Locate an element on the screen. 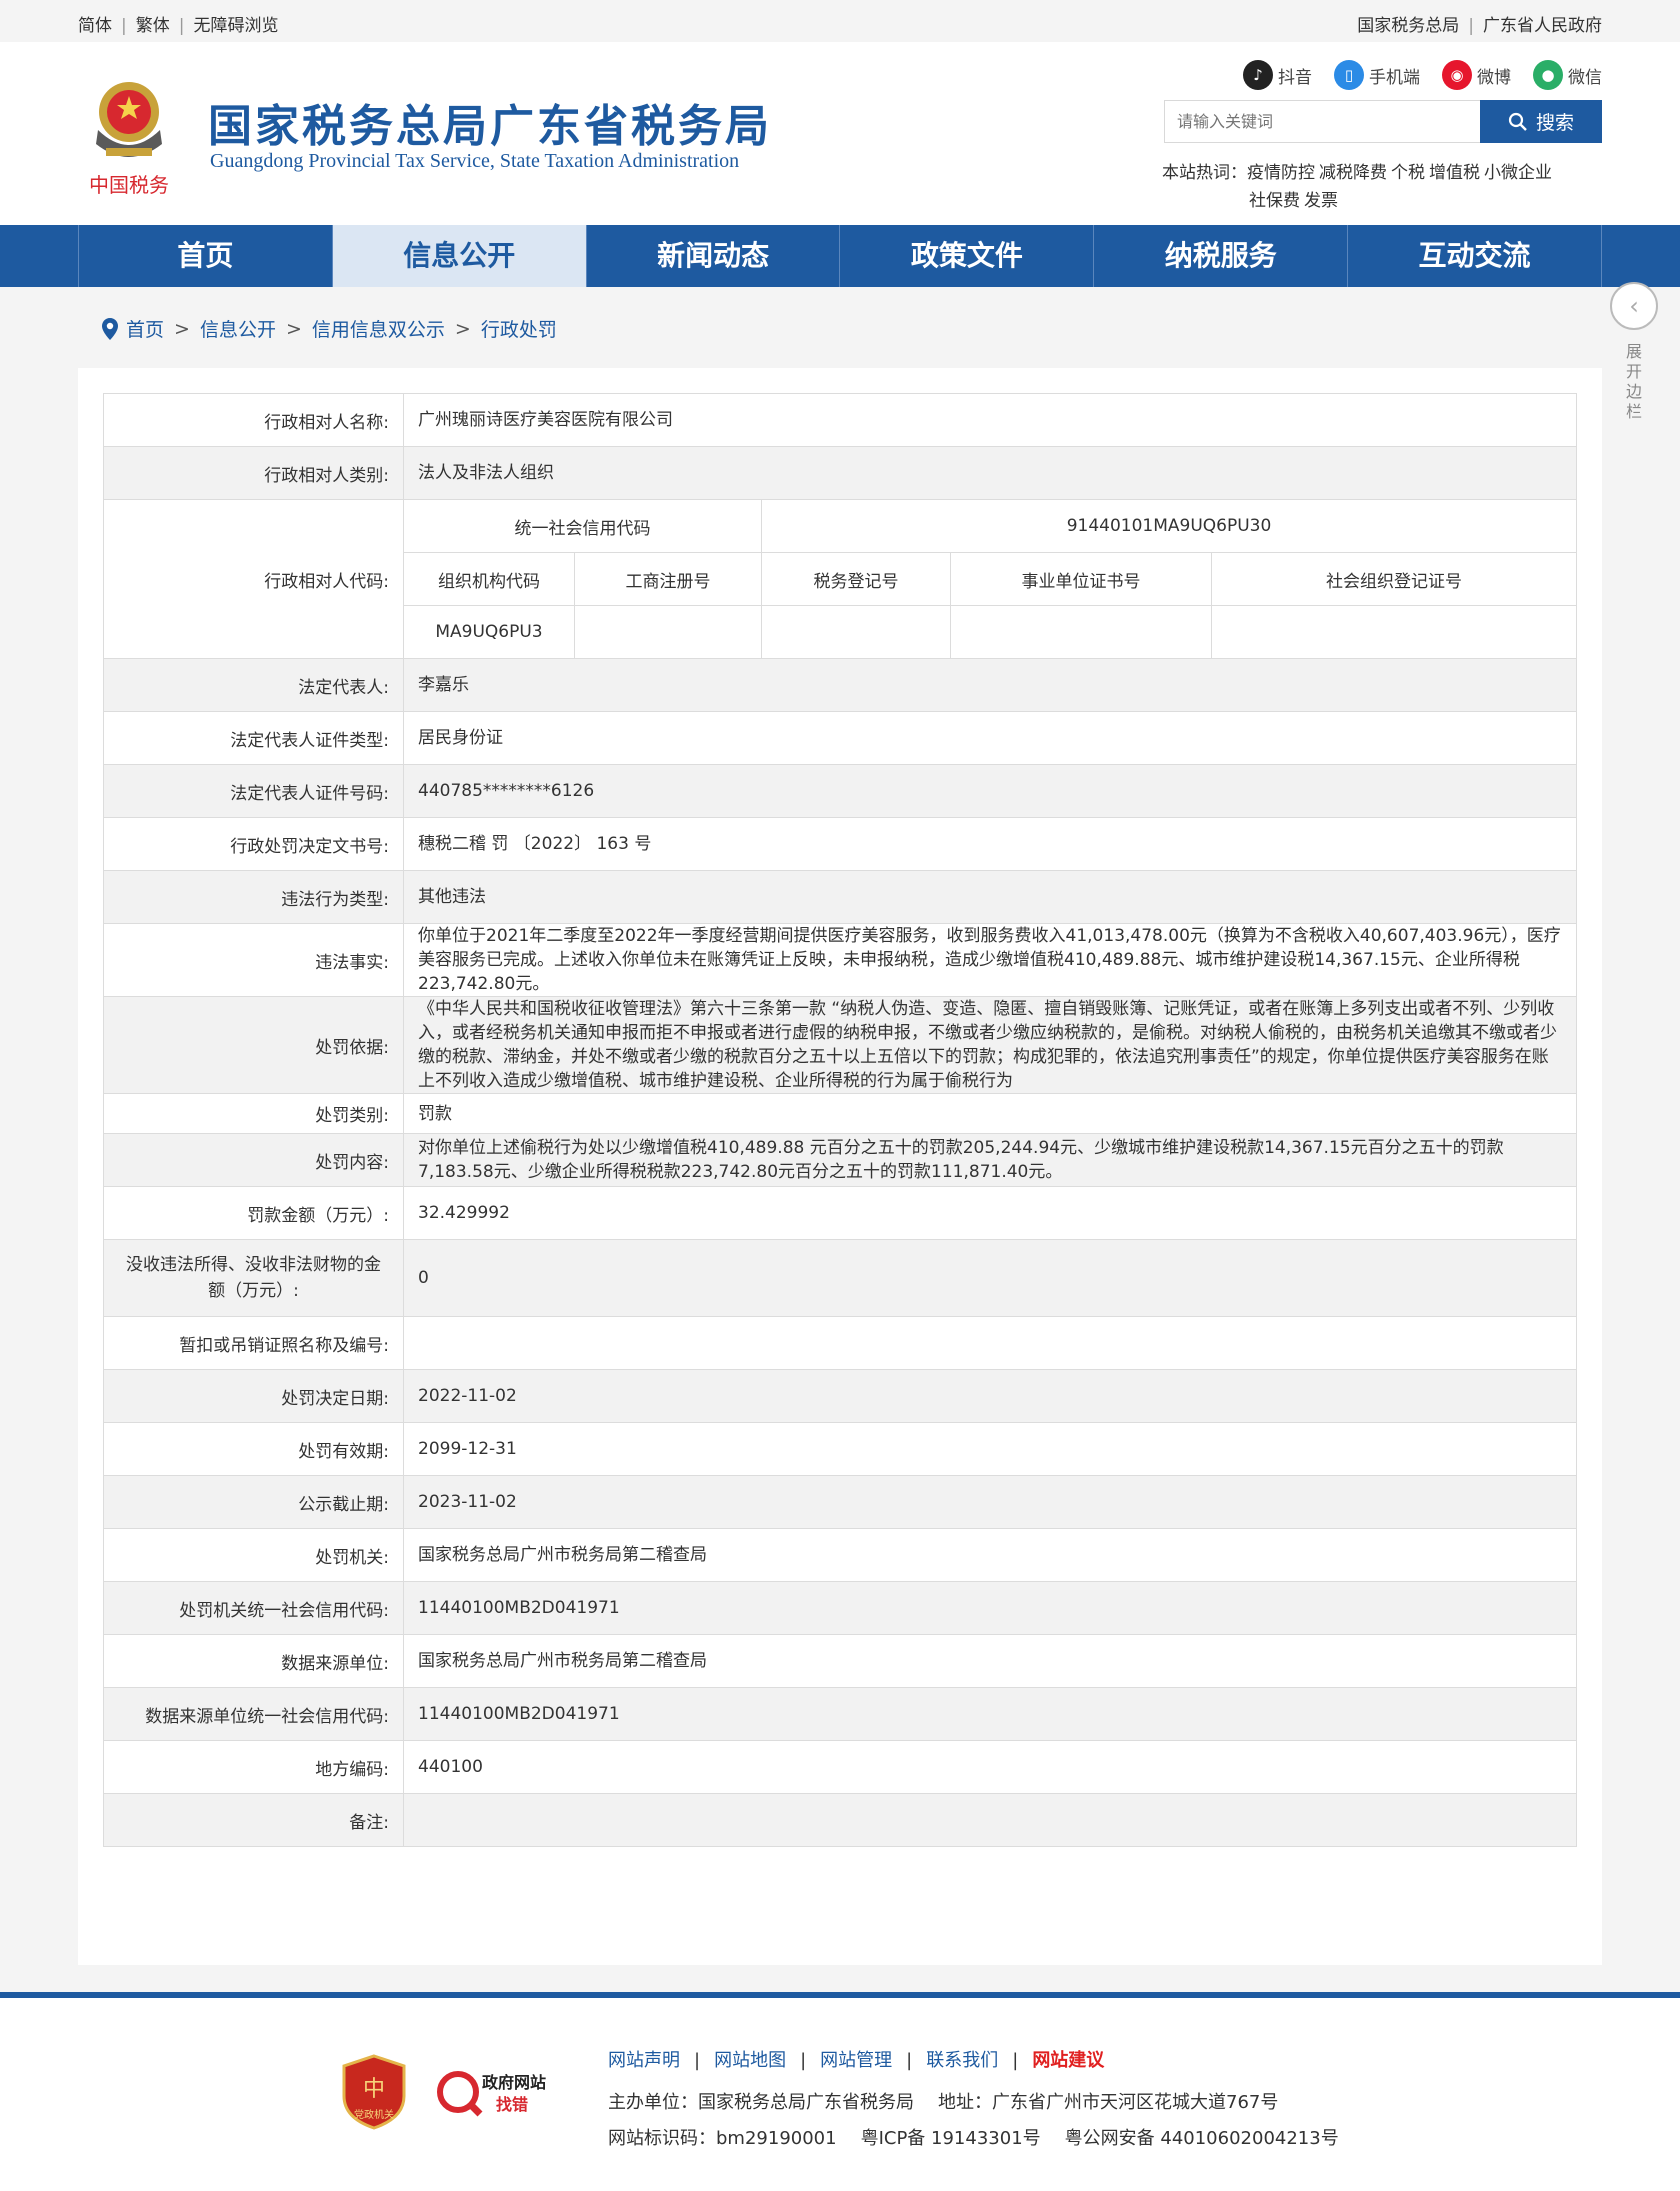 This screenshot has height=2191, width=1680. simplified-link: 简体 is located at coordinates (95, 26).